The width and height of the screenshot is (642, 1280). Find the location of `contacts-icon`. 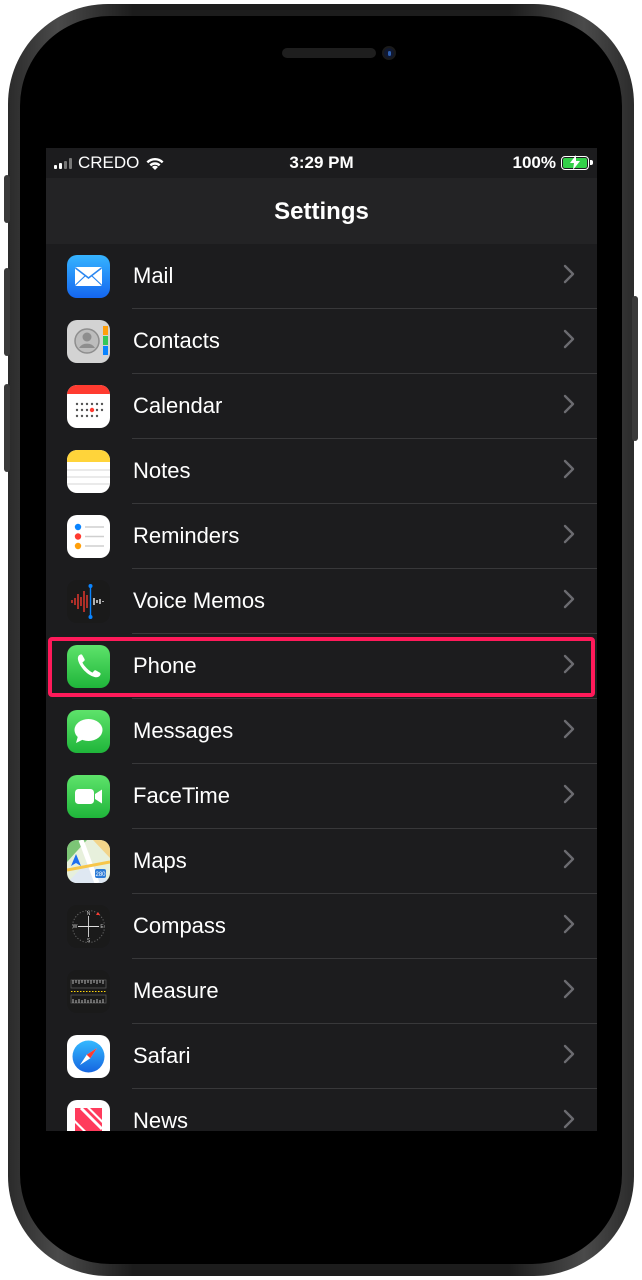

contacts-icon is located at coordinates (88, 341).